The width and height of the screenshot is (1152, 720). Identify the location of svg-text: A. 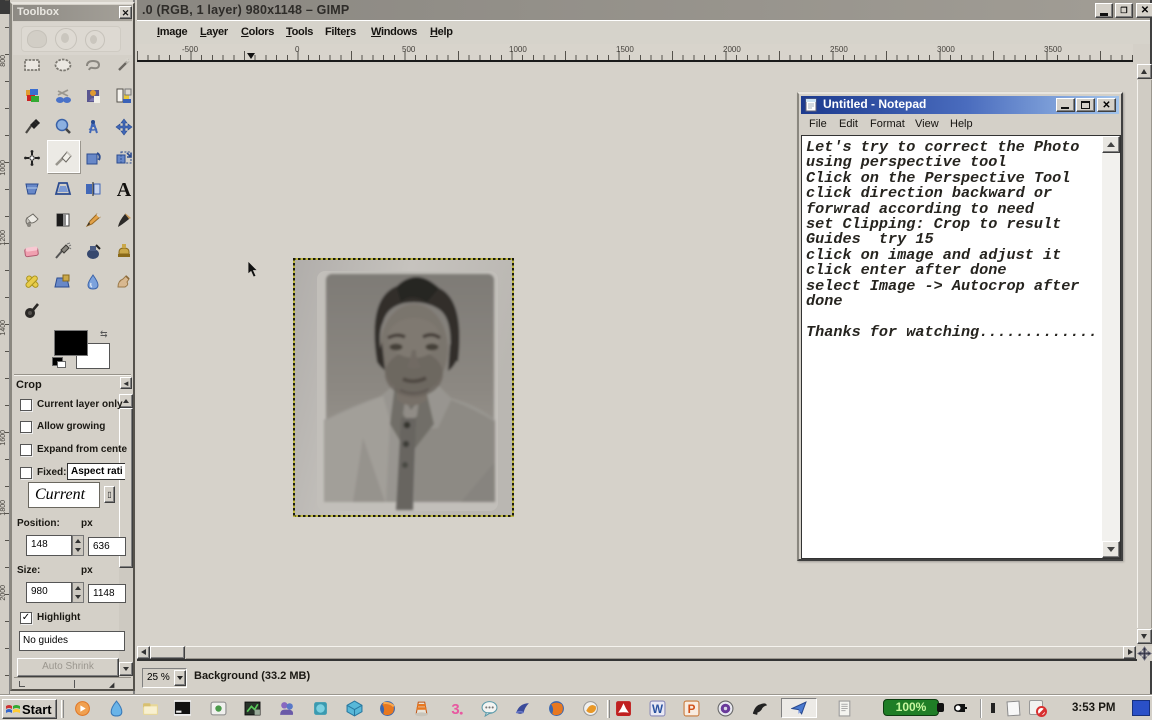
(124, 189).